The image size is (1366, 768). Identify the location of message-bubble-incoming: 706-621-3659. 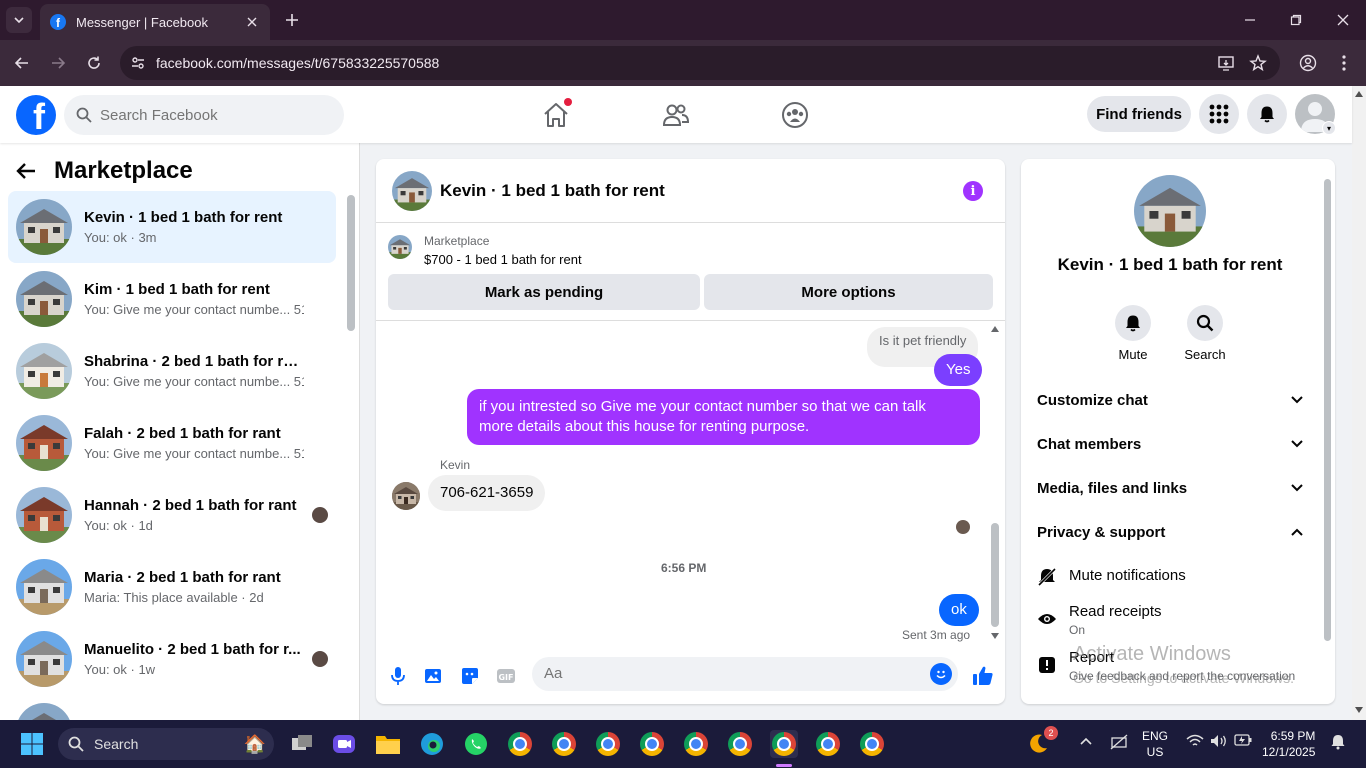
(487, 493).